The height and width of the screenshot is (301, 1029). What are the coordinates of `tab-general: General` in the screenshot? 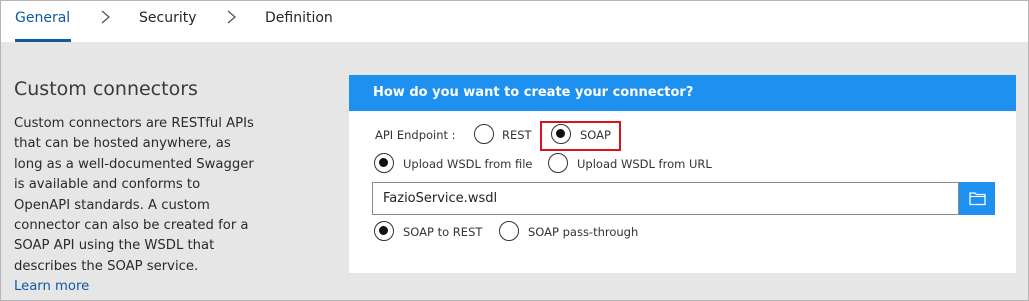 It's located at (43, 21).